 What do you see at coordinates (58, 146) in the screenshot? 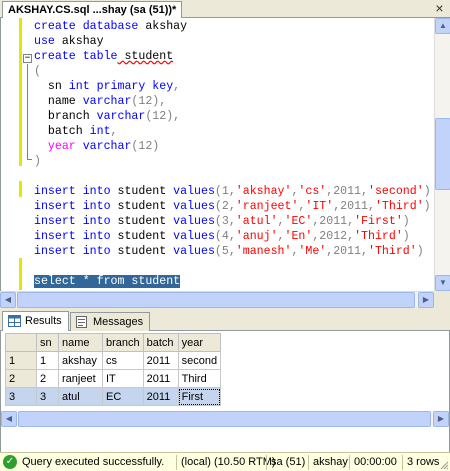
I see `code-token: year` at bounding box center [58, 146].